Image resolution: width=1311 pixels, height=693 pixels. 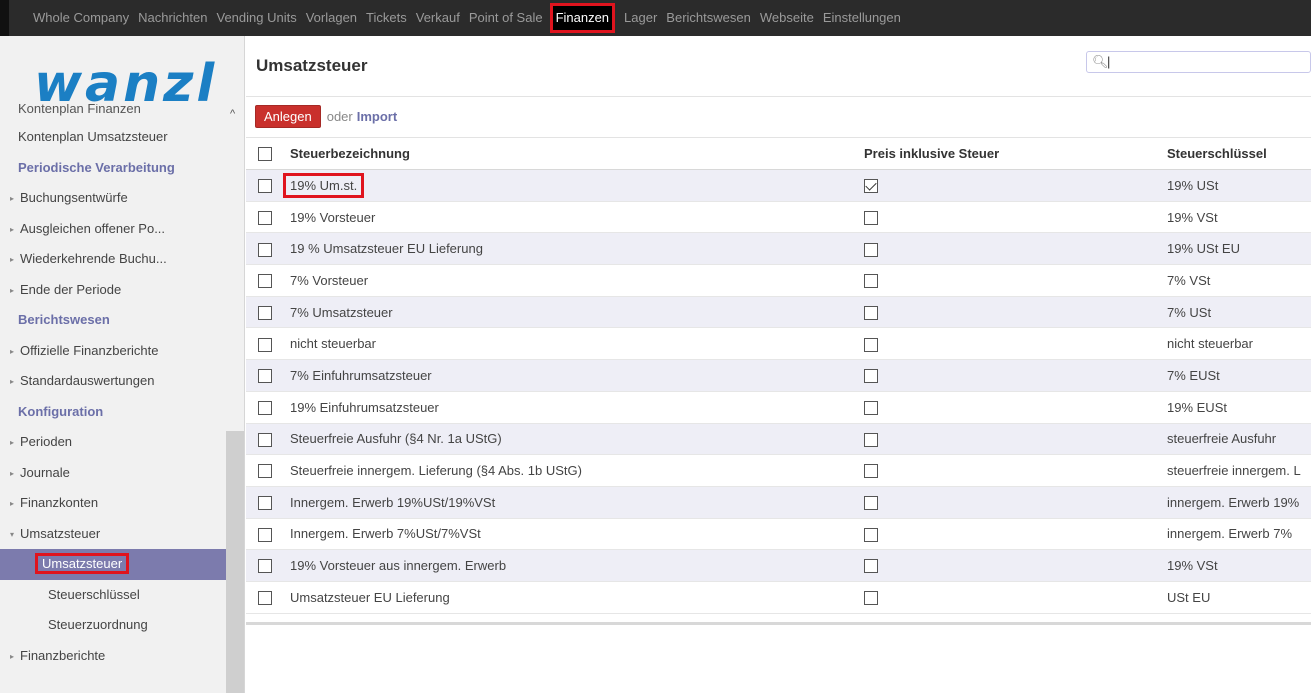 What do you see at coordinates (46, 441) in the screenshot?
I see `sidebar-item-label: Perioden` at bounding box center [46, 441].